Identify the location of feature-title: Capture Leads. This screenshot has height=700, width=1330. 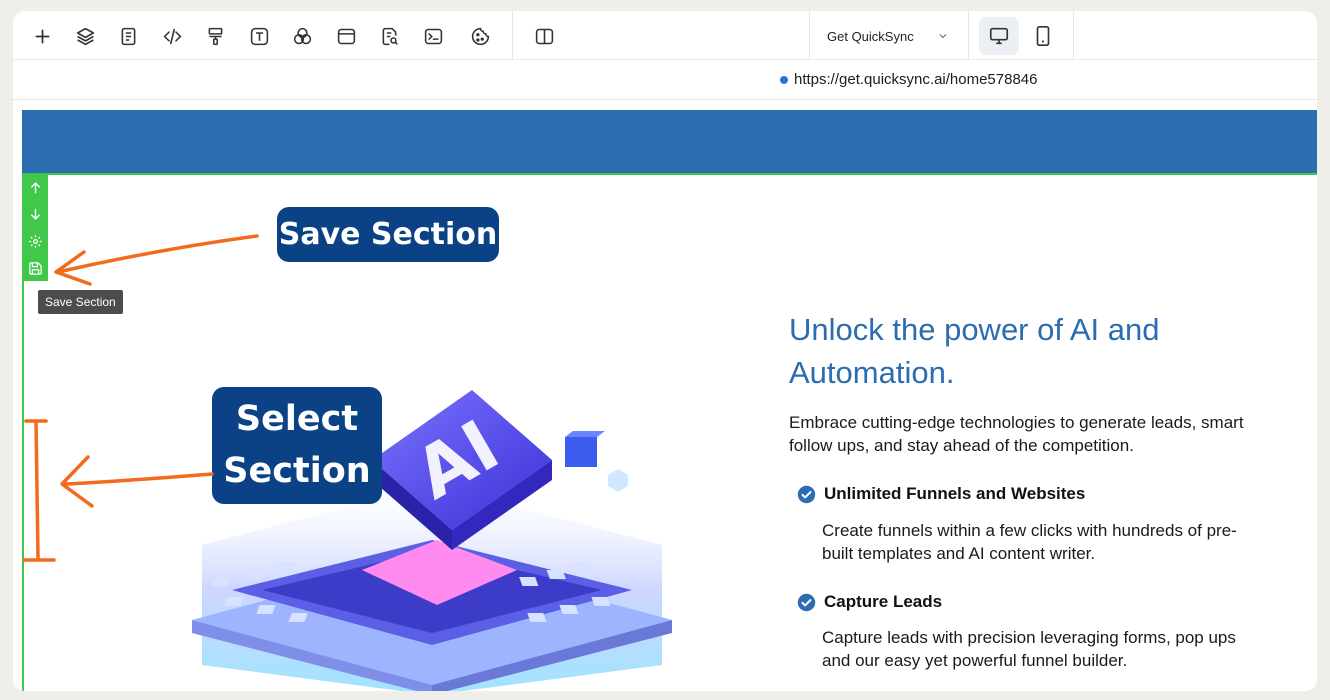
(883, 601).